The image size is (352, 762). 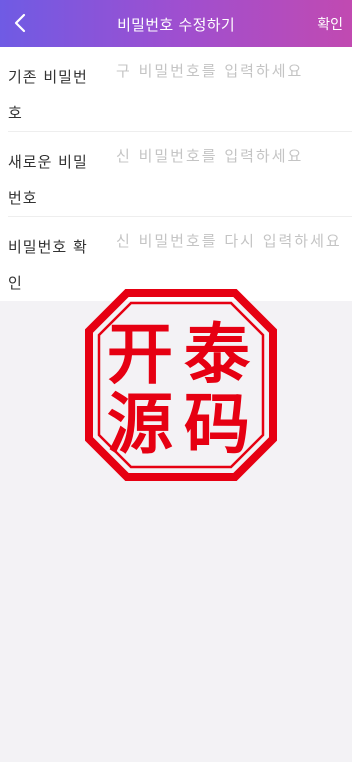 What do you see at coordinates (217, 354) in the screenshot?
I see `seal-char-2: 泰` at bounding box center [217, 354].